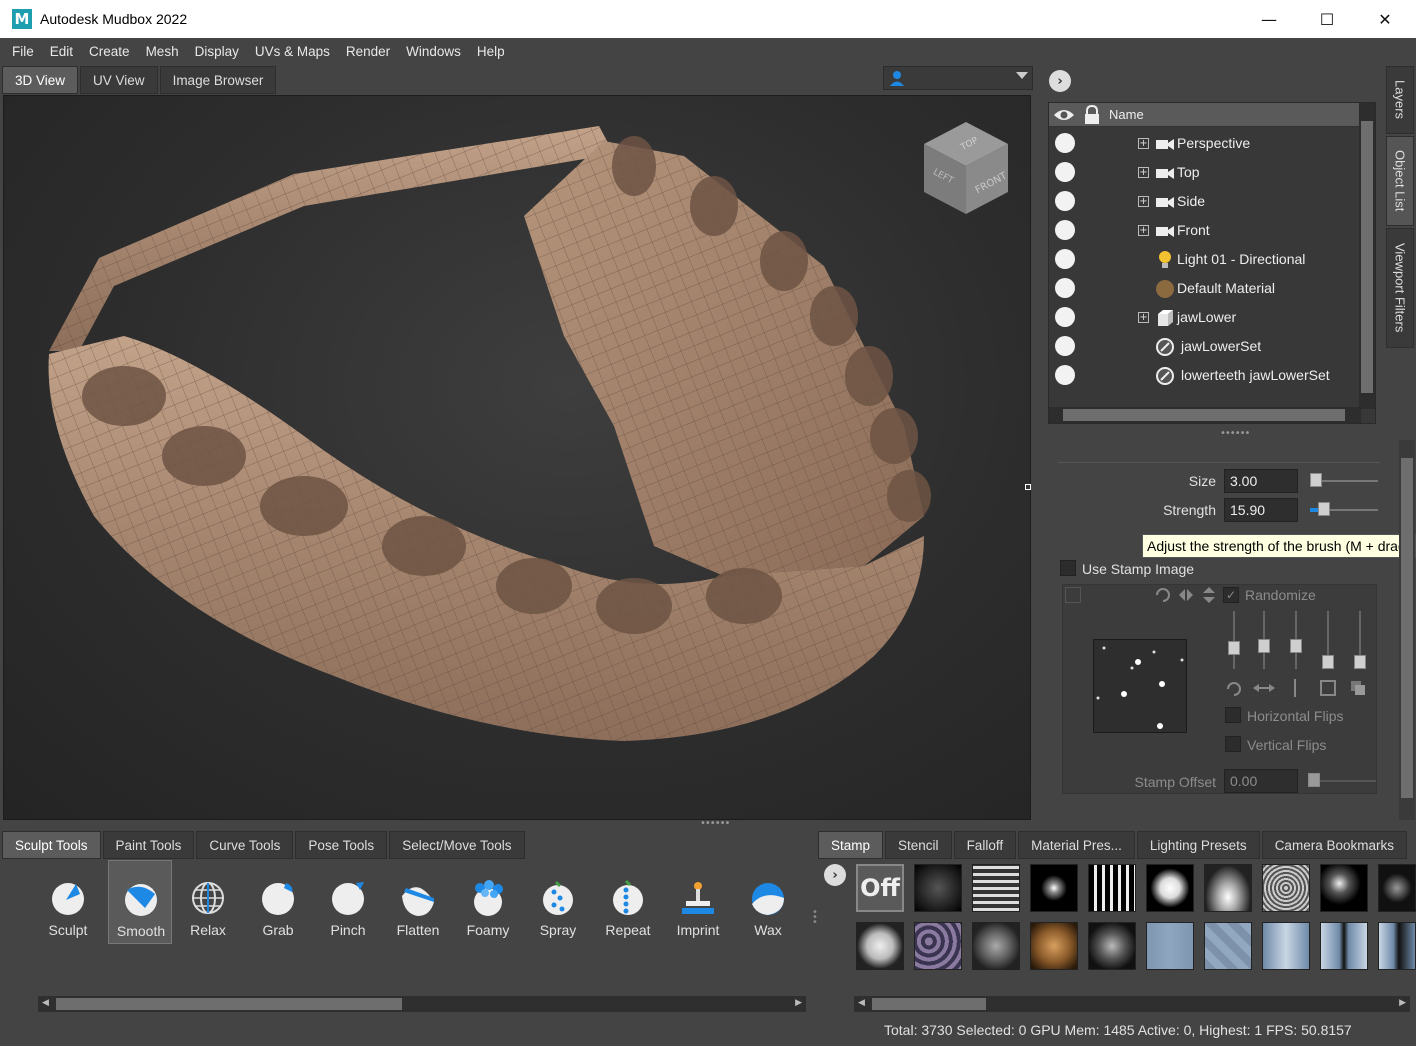  I want to click on tool-grab: Grab, so click(278, 902).